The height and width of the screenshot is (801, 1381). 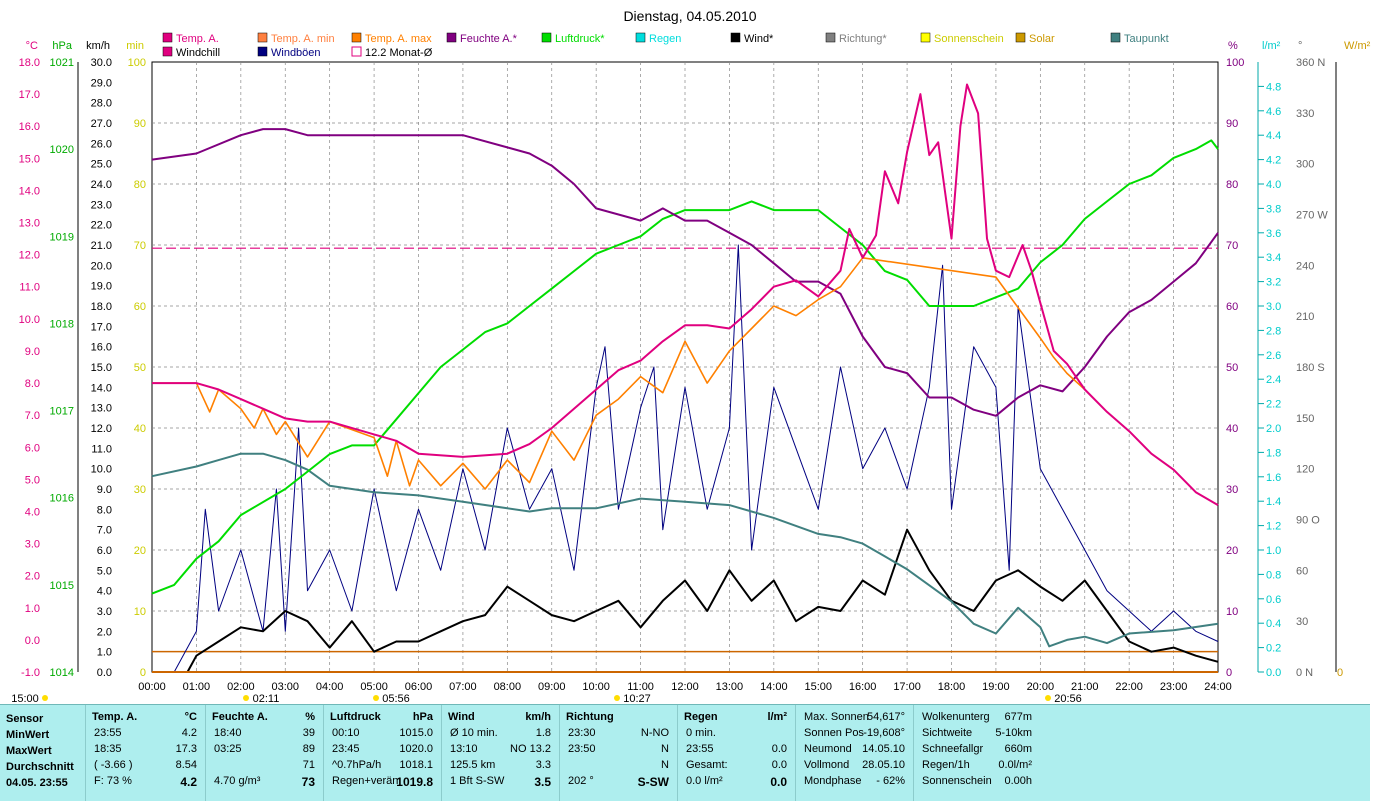 What do you see at coordinates (890, 781) in the screenshot?
I see `sonne-row-value: - 62%` at bounding box center [890, 781].